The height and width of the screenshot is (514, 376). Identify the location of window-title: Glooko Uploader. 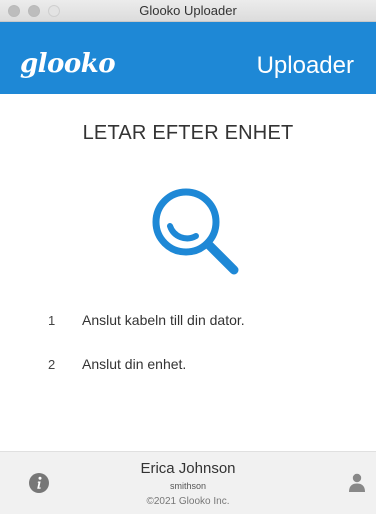
(188, 10).